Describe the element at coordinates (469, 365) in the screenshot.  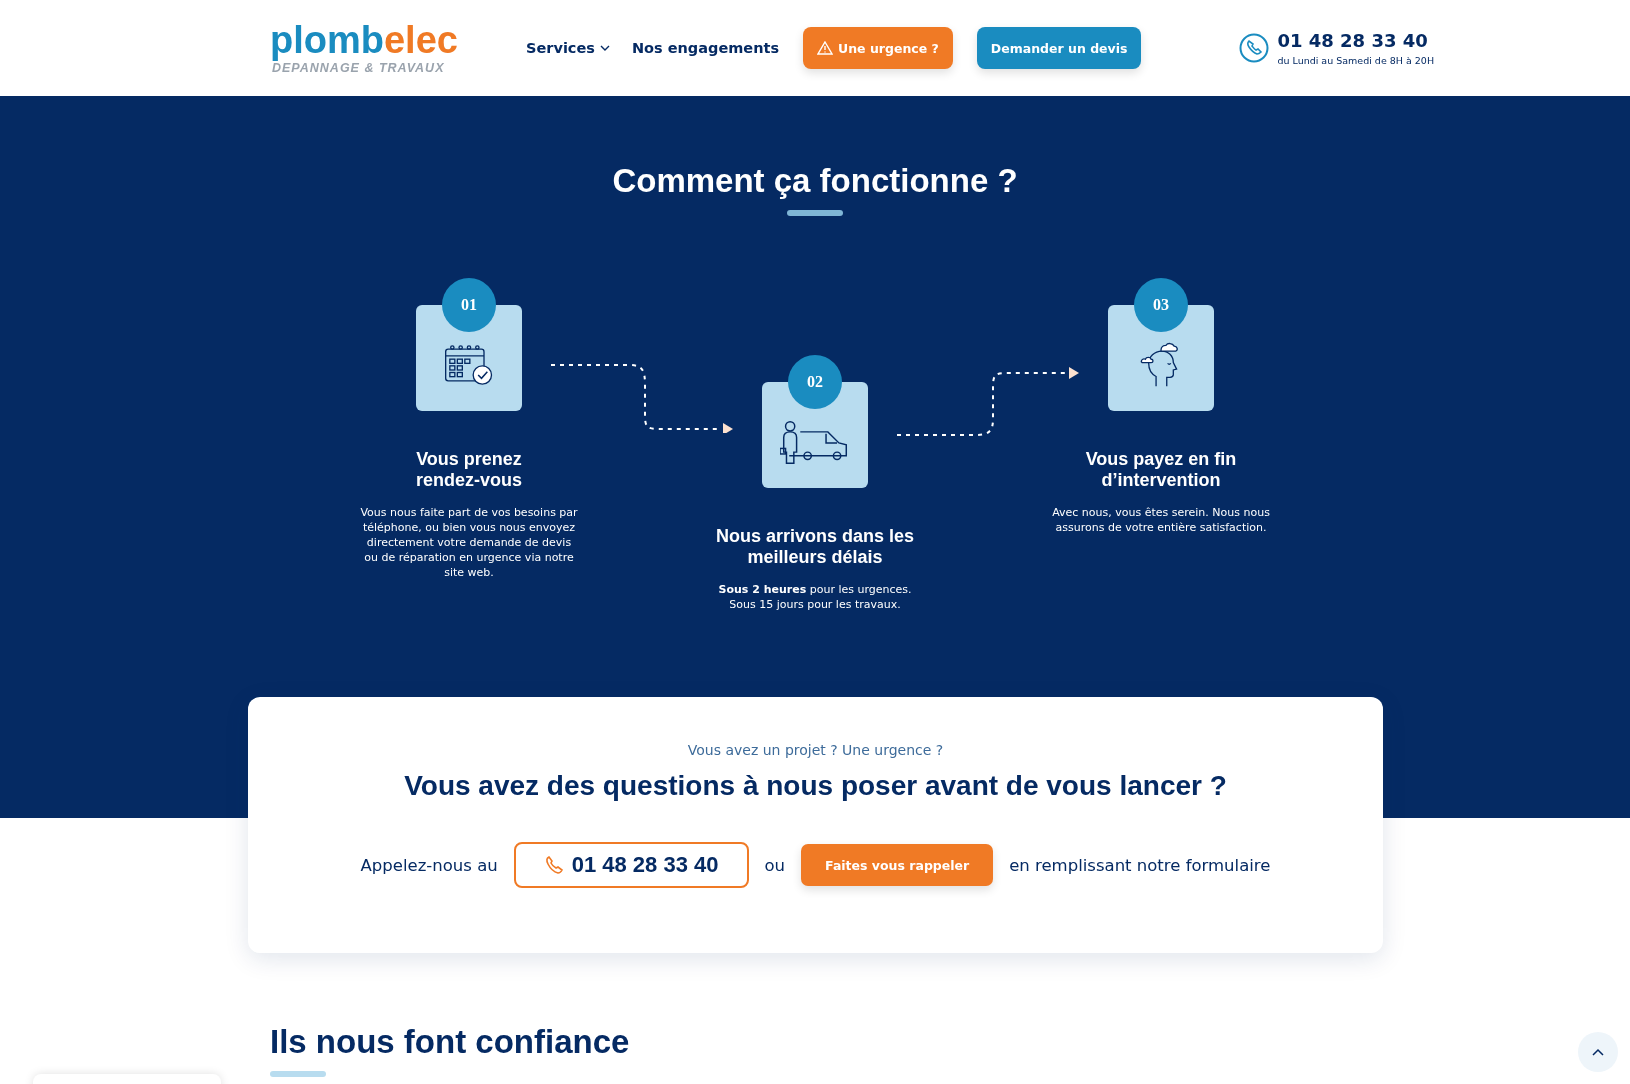
I see `calendar-check-icon` at that location.